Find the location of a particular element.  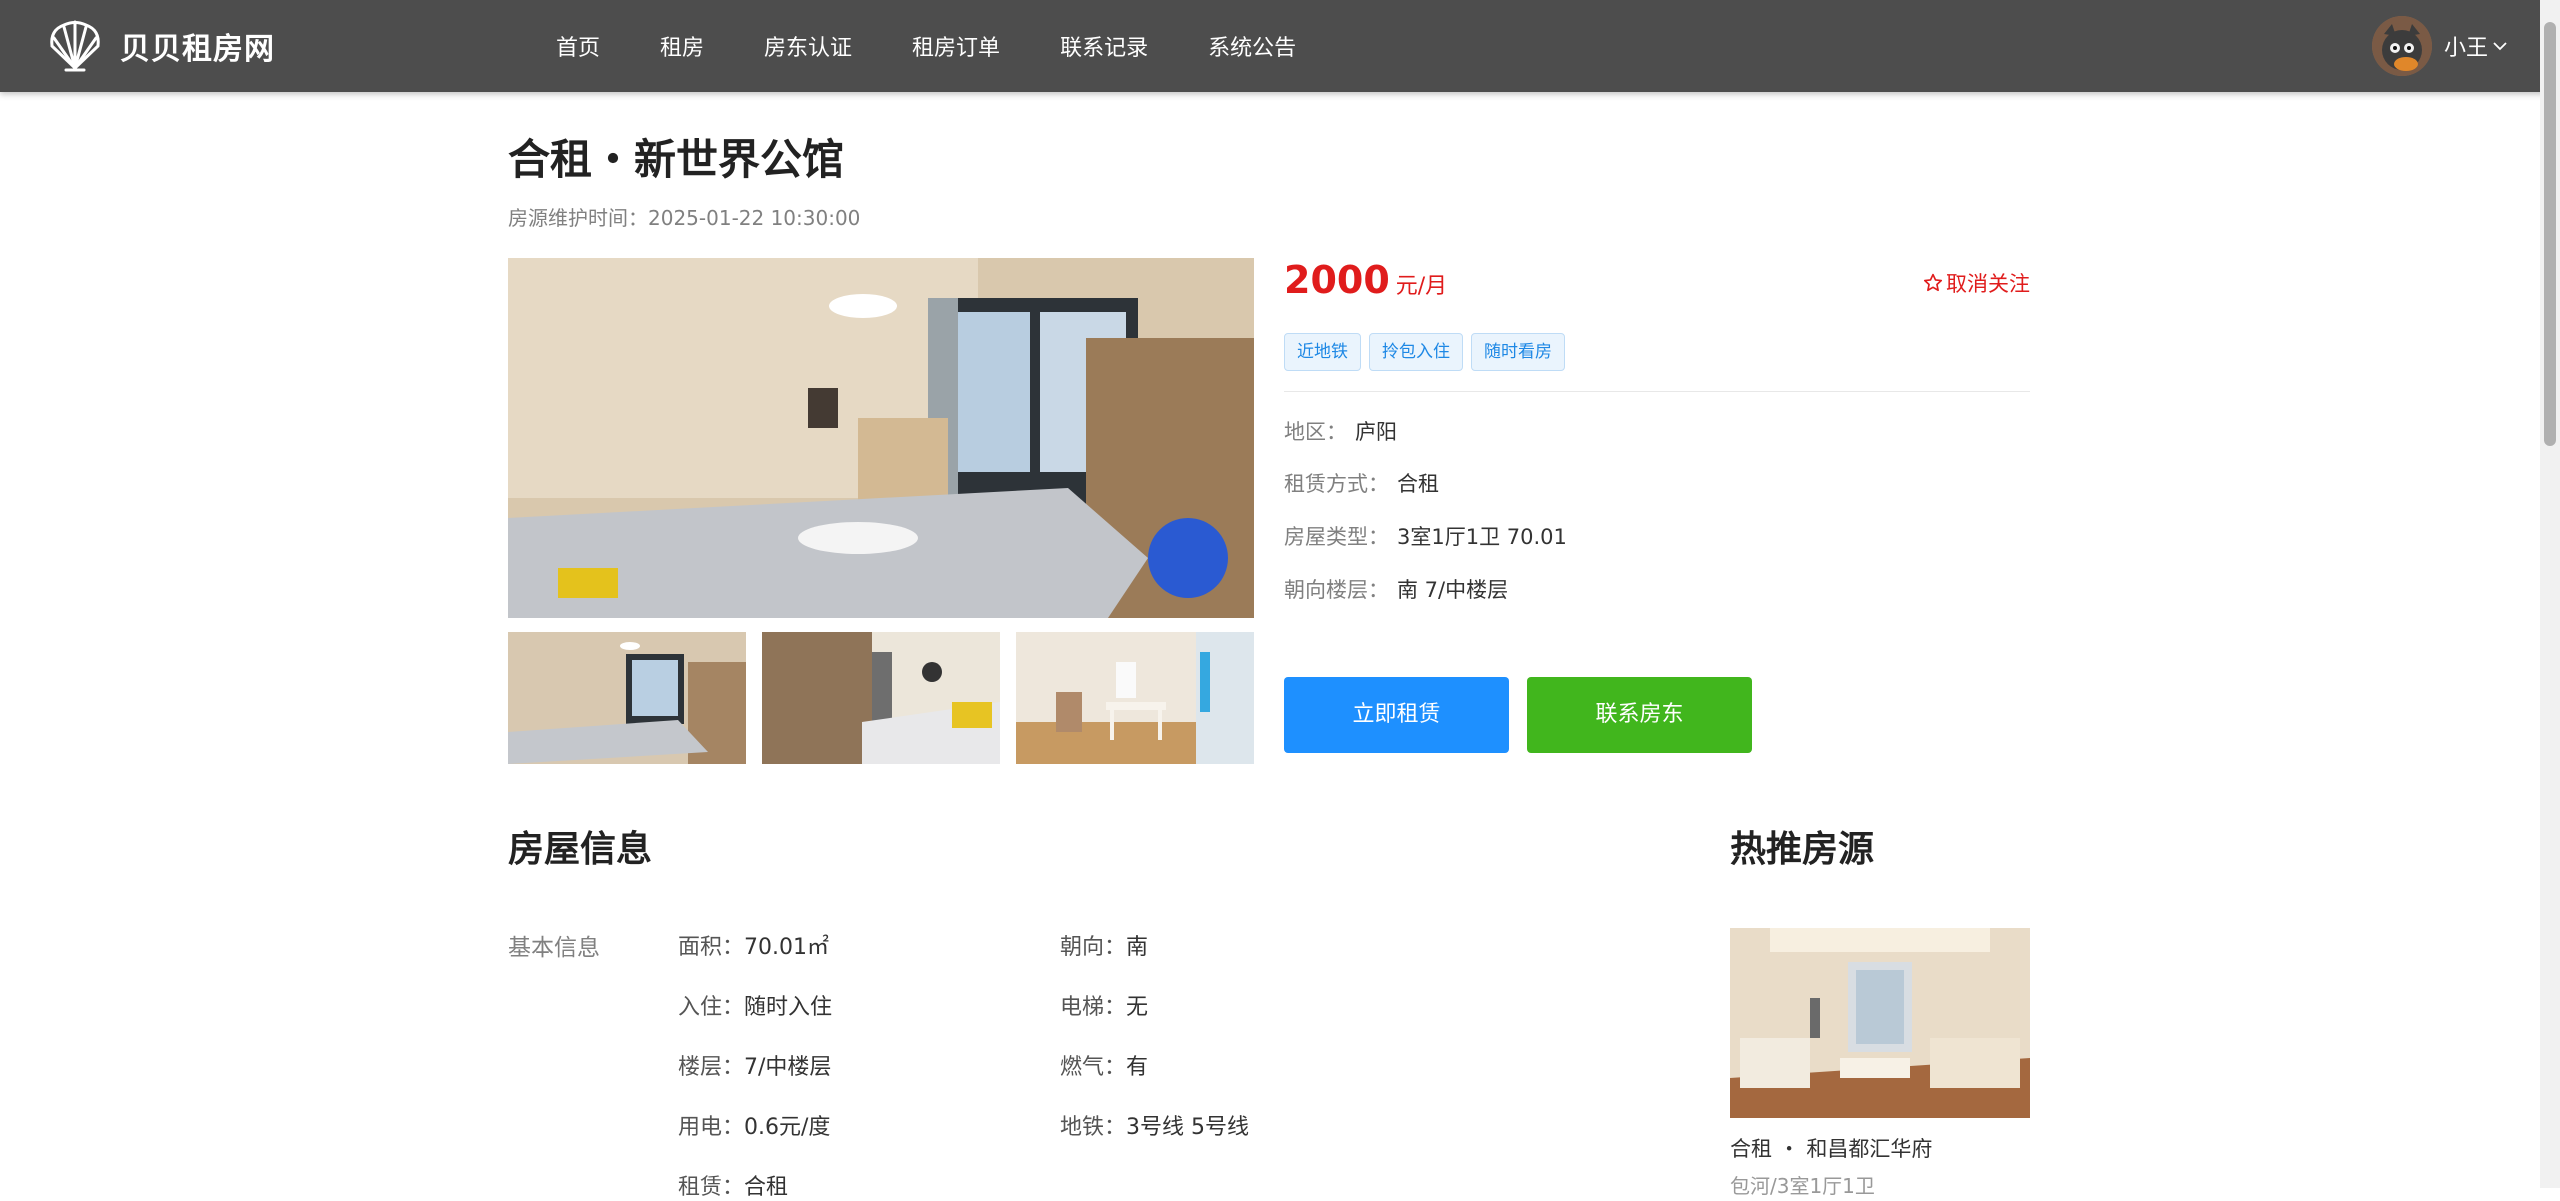

info-value: 70.01㎡ is located at coordinates (786, 947).